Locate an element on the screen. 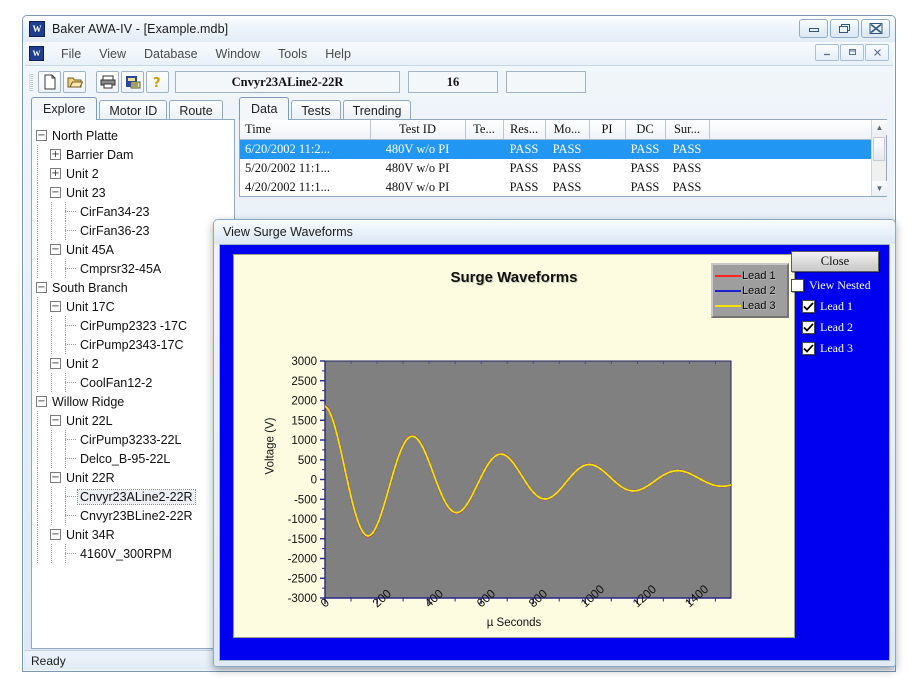 The width and height of the screenshot is (917, 684). tab-explore: Explore is located at coordinates (64, 108).